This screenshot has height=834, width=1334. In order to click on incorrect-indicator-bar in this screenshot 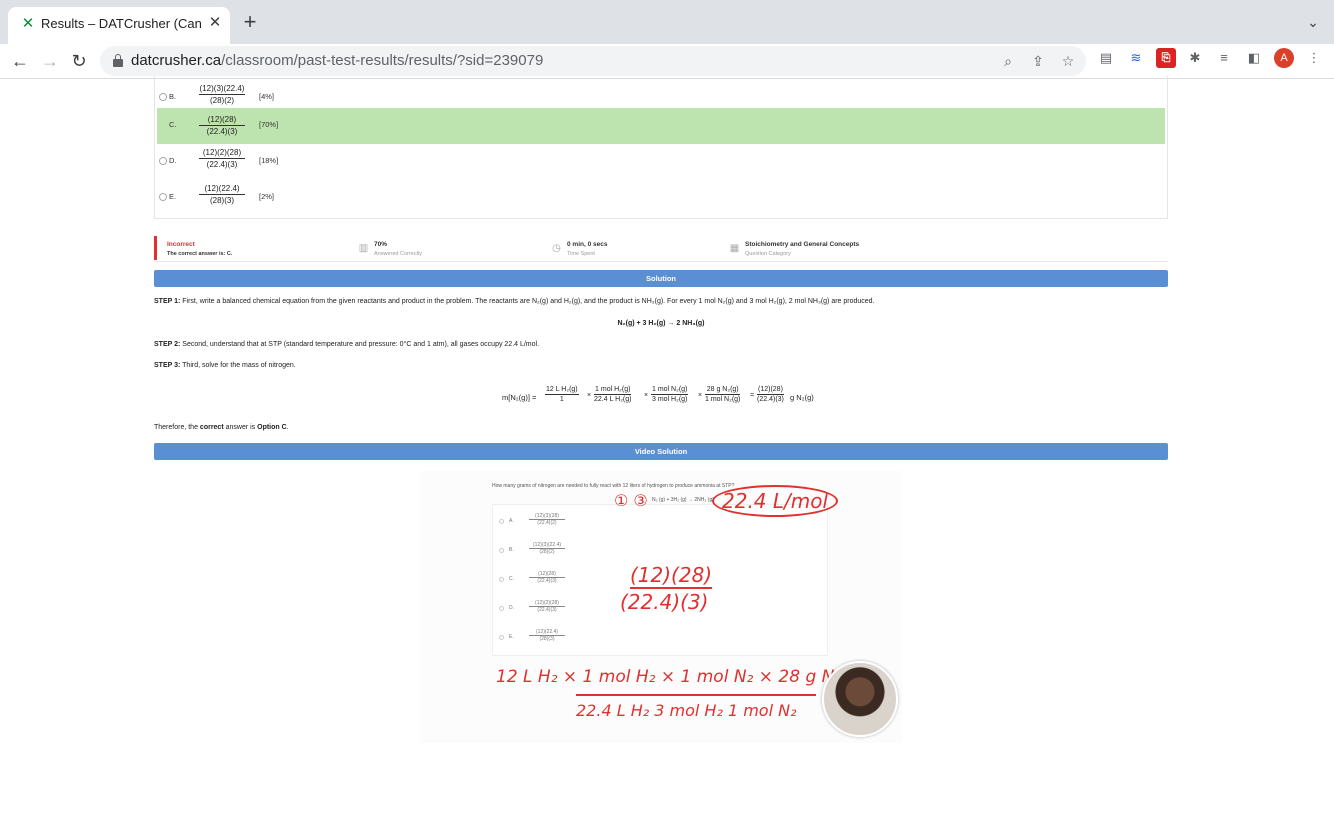, I will do `click(155, 248)`.